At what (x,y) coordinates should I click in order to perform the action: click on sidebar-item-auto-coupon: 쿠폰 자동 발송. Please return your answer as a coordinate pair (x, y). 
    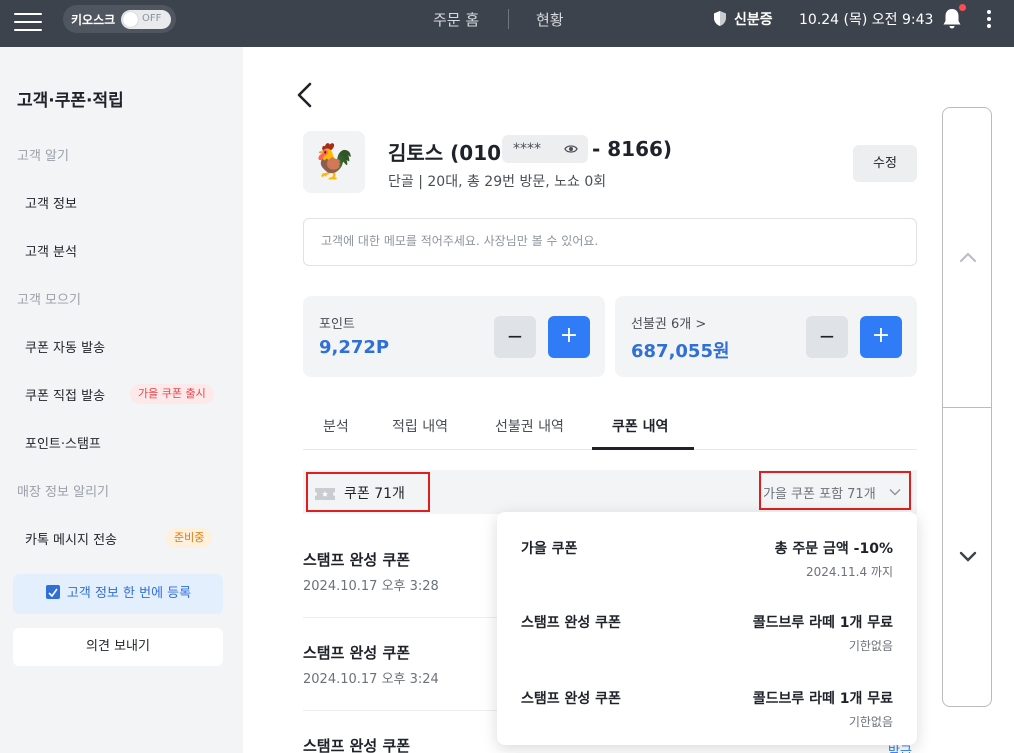
    Looking at the image, I should click on (65, 346).